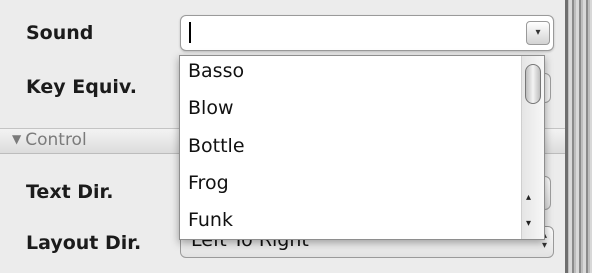 This screenshot has width=592, height=273. What do you see at coordinates (81, 87) in the screenshot?
I see `key-equiv-label: Key Equiv.` at bounding box center [81, 87].